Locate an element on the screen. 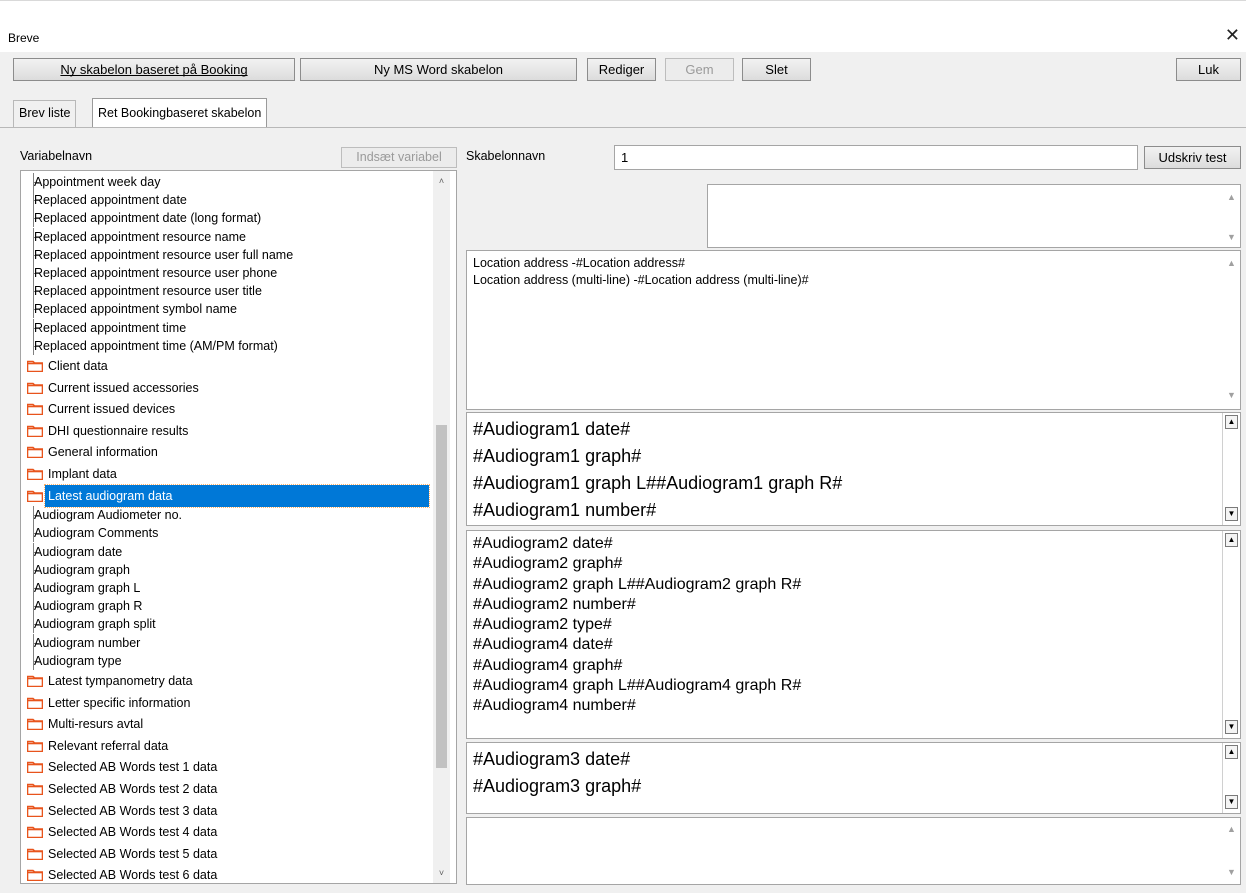 The image size is (1246, 893). tree-item: Replaced appointment date is located at coordinates (239, 200).